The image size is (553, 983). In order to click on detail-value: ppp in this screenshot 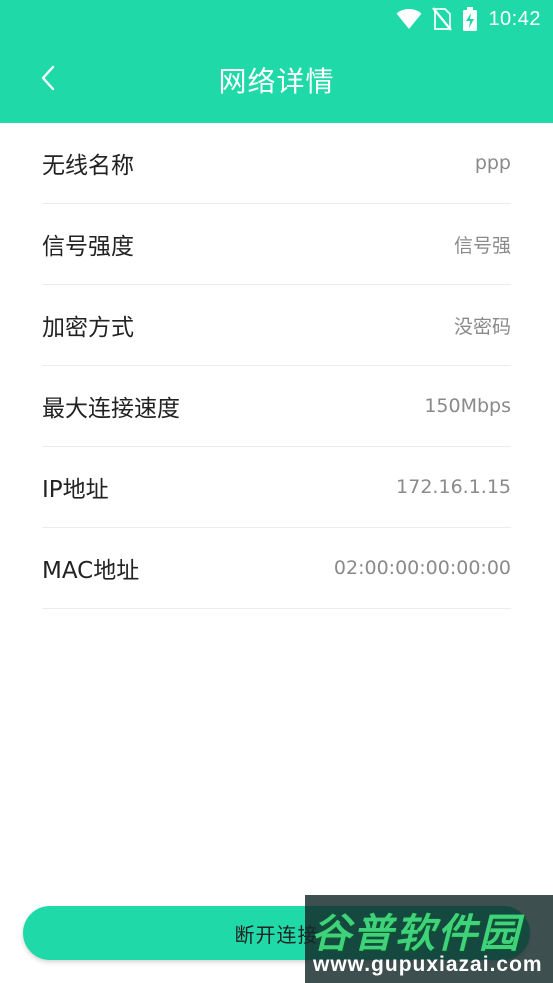, I will do `click(492, 163)`.